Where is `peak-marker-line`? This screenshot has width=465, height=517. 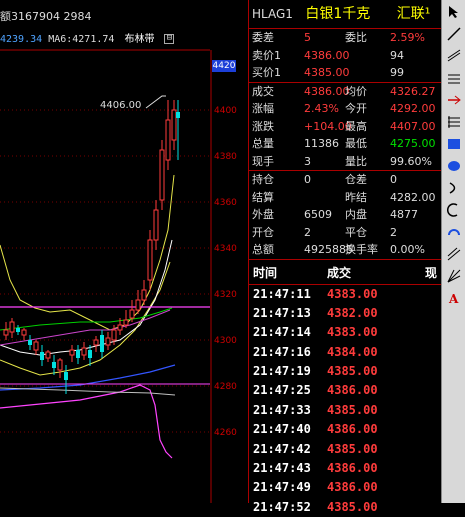
peak-marker-line is located at coordinates (156, 102).